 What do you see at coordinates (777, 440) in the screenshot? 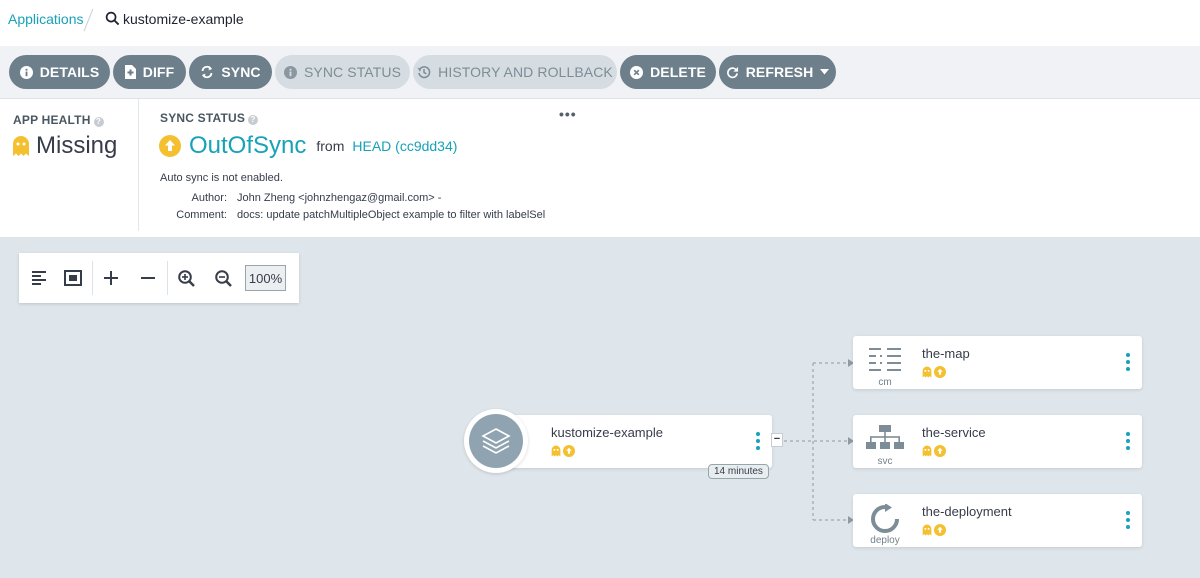
I see `collapse-children-button: −` at bounding box center [777, 440].